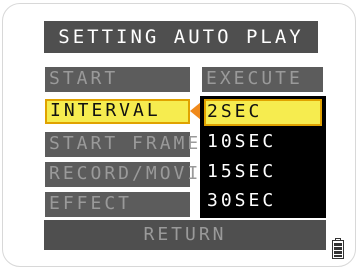 The height and width of the screenshot is (270, 359). Describe the element at coordinates (242, 200) in the screenshot. I see `option-label: 30SEC` at that location.